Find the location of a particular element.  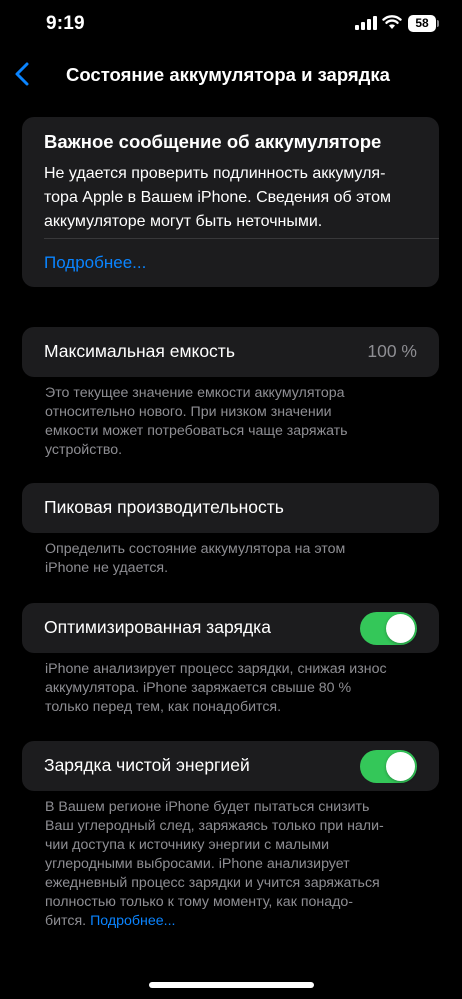

footnote-line: iPhone не удается. is located at coordinates (107, 568).